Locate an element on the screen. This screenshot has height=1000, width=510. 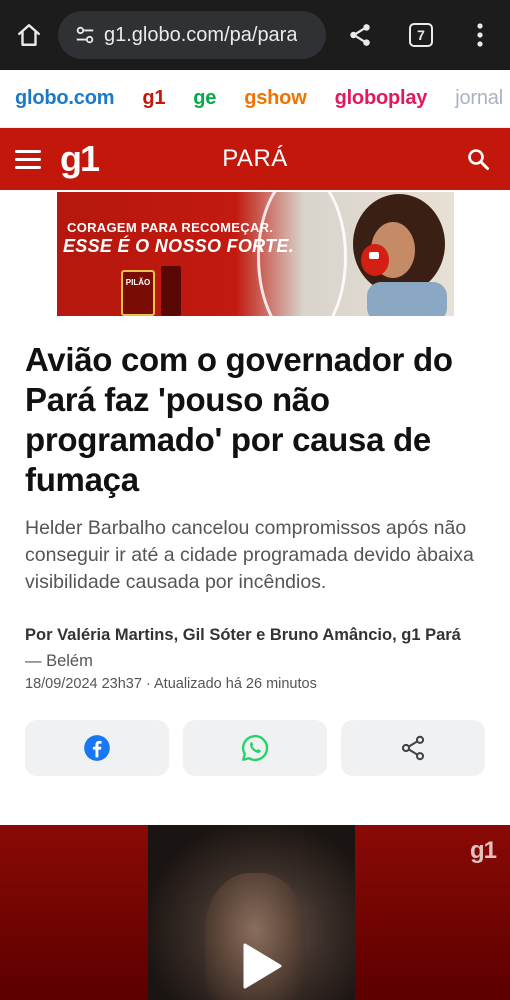
portal-link-globoplay: globoplay is located at coordinates (381, 98).